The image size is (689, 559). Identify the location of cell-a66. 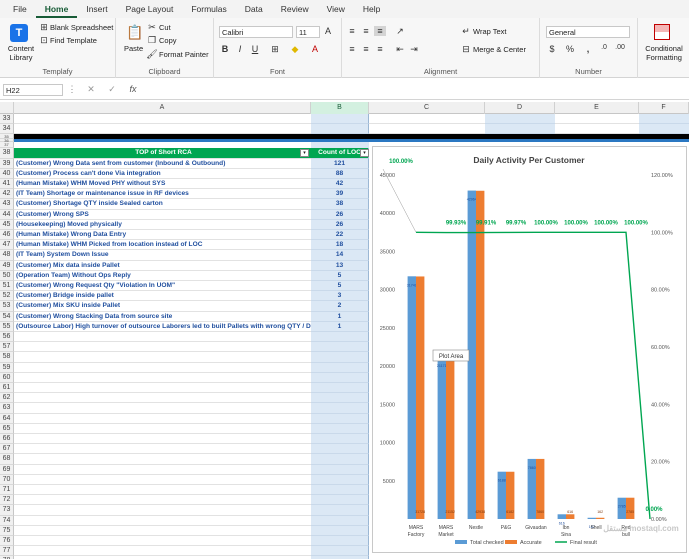
(162, 439).